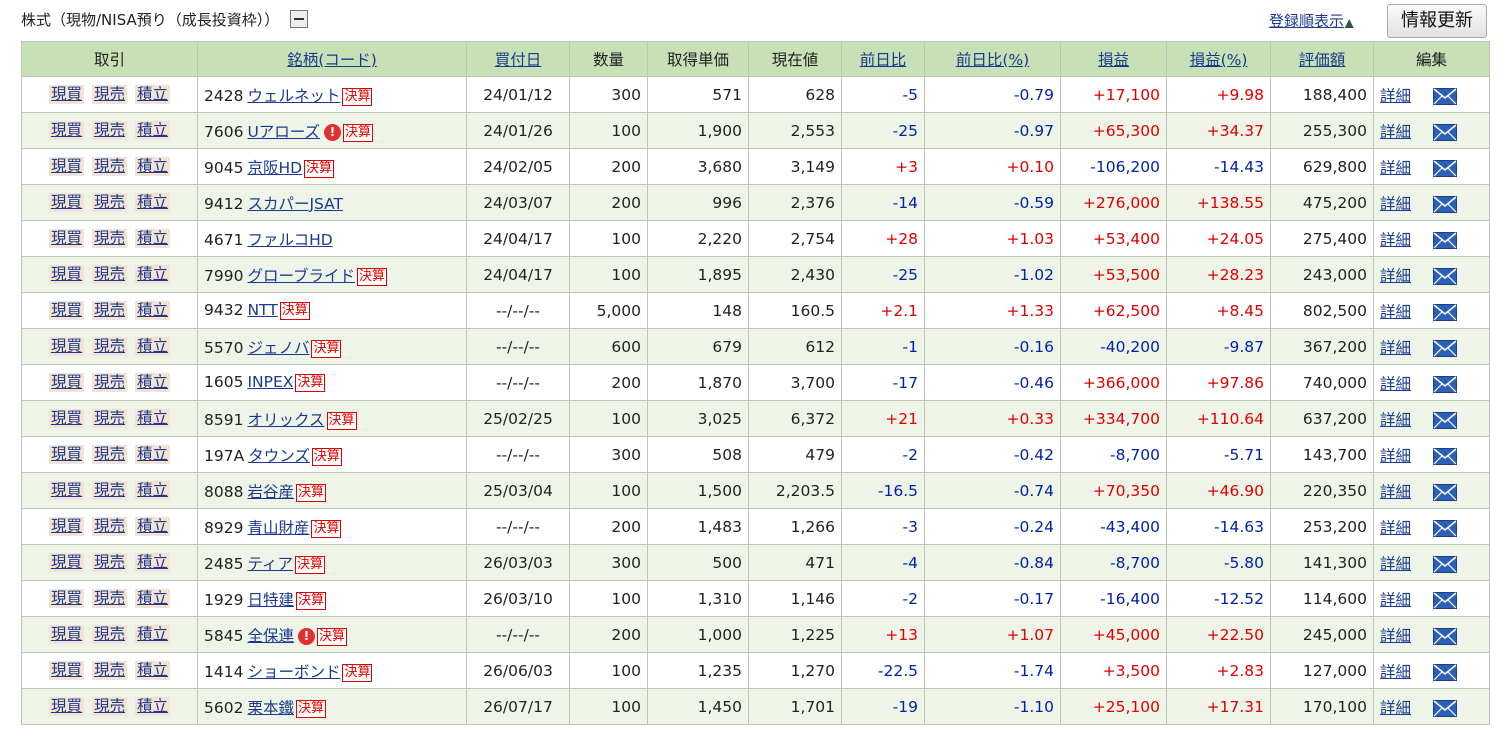 This screenshot has width=1510, height=755. What do you see at coordinates (883, 59) in the screenshot?
I see `col-header-change: 前日比` at bounding box center [883, 59].